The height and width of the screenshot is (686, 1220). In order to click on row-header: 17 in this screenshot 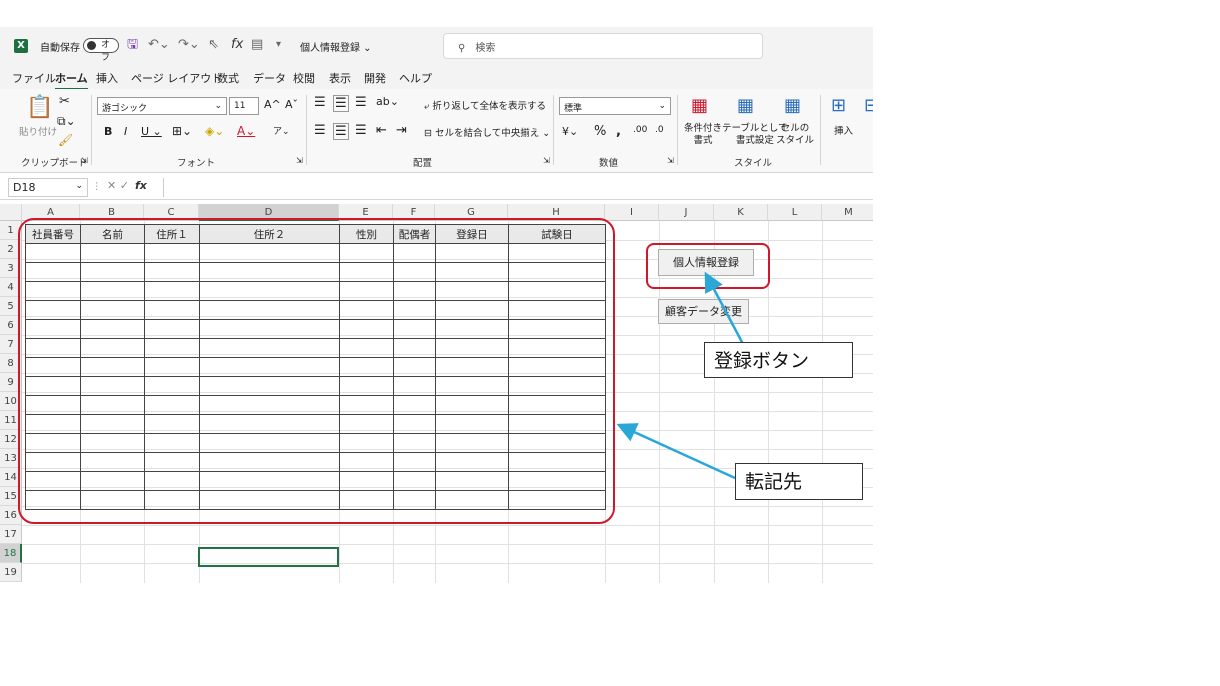, I will do `click(11, 534)`.